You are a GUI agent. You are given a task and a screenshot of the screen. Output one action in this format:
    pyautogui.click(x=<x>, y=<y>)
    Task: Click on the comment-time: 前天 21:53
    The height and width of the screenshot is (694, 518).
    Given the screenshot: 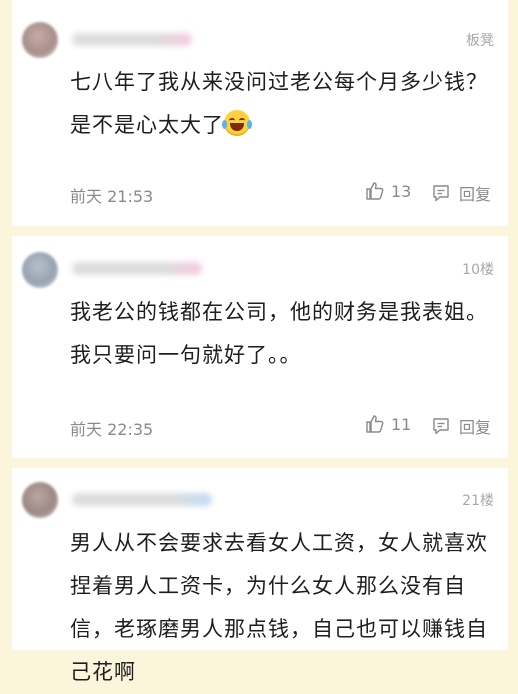 What is the action you would take?
    pyautogui.click(x=112, y=196)
    